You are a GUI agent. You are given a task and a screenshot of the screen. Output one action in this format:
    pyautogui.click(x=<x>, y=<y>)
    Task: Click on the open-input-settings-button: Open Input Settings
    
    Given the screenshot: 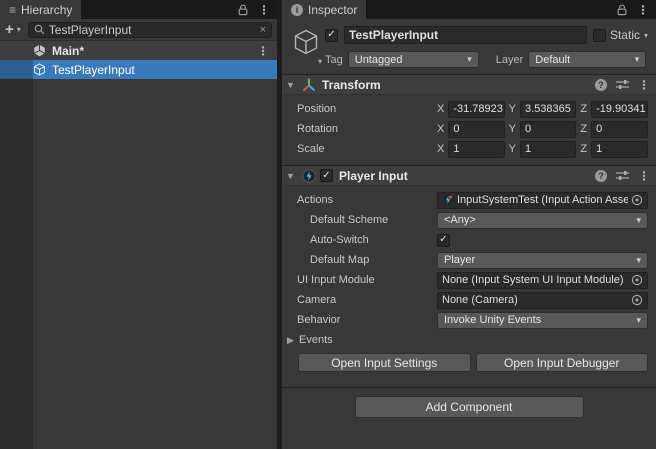 What is the action you would take?
    pyautogui.click(x=384, y=362)
    